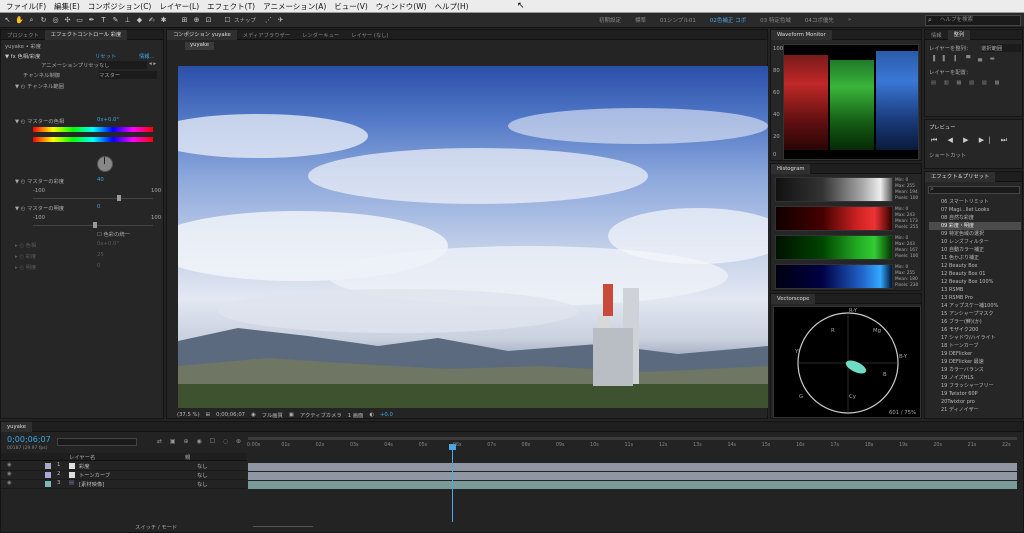 This screenshot has width=1024, height=533. I want to click on effect-preset-item: 14 アップスケー補100%, so click(975, 306).